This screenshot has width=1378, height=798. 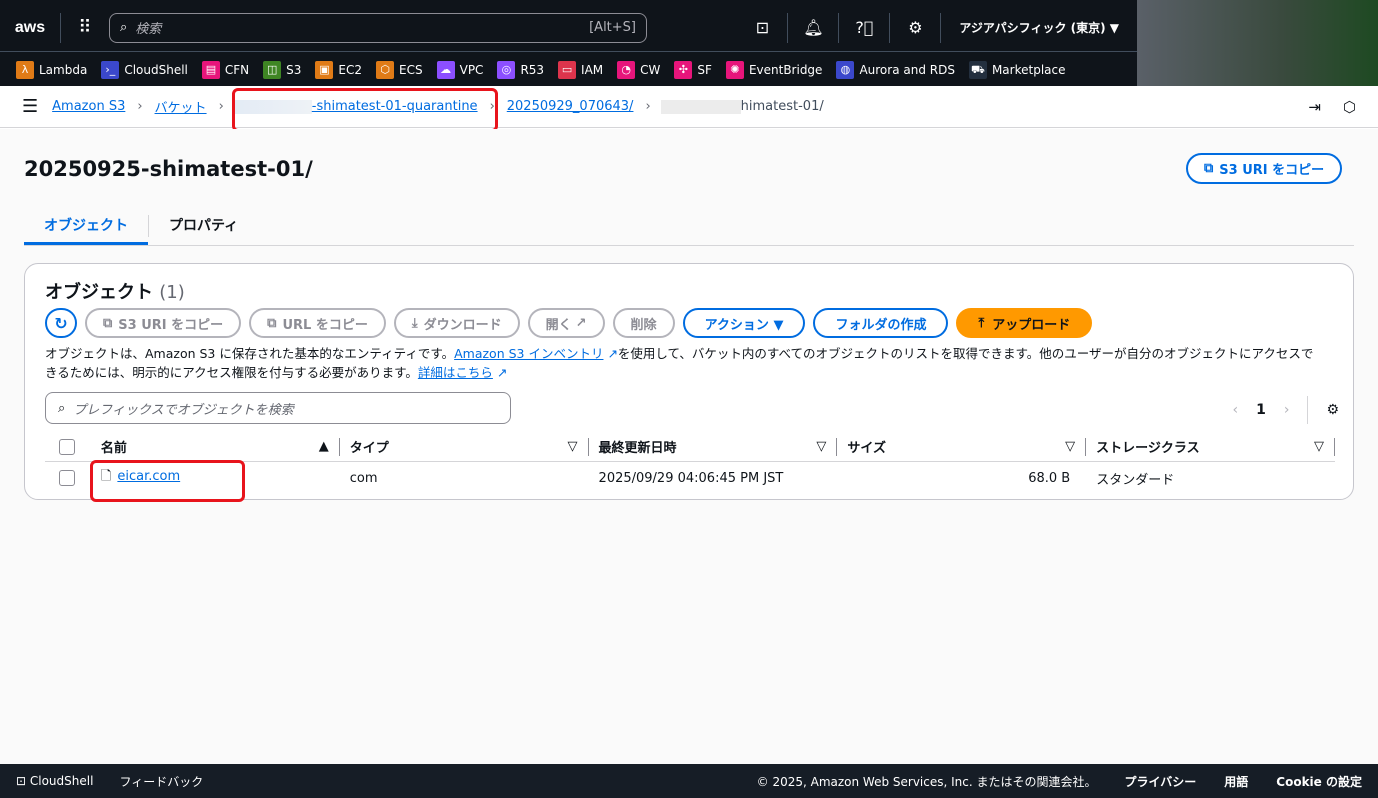 I want to click on breadcrumb-current: himatest-01/, so click(x=742, y=106).